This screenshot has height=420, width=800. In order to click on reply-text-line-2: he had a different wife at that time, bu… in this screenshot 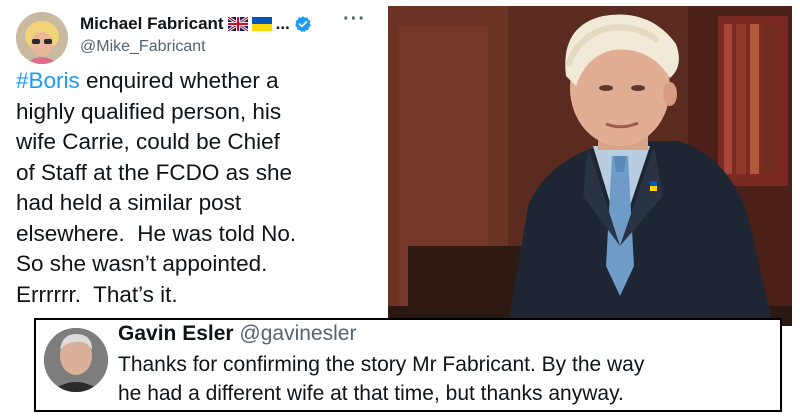, I will do `click(371, 393)`.